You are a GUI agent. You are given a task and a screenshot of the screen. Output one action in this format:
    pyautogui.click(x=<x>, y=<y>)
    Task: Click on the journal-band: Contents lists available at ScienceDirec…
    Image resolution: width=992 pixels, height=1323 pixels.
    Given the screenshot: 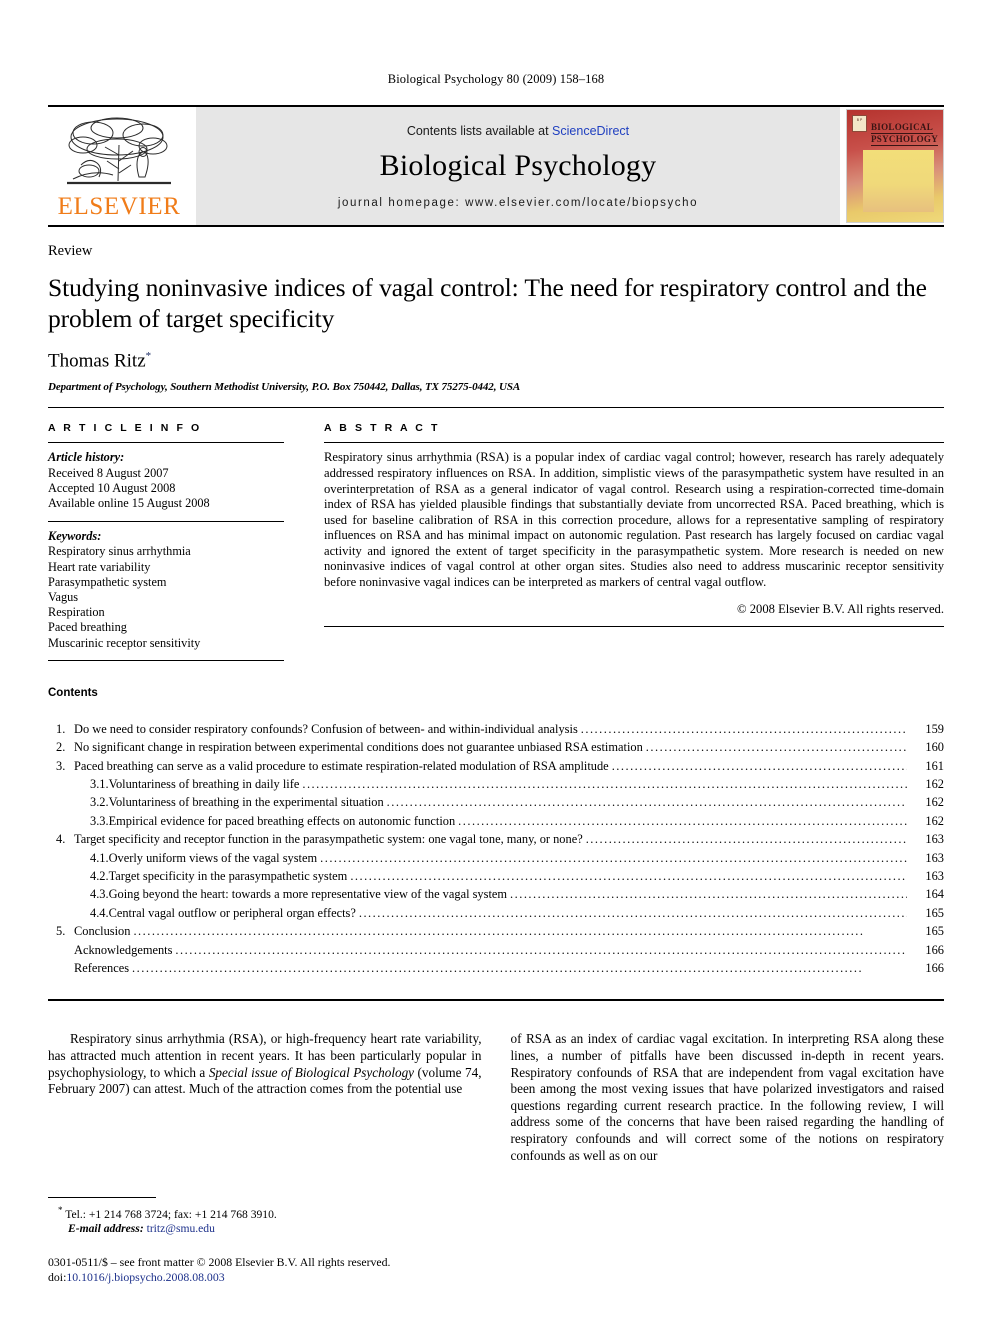 What is the action you would take?
    pyautogui.click(x=518, y=166)
    